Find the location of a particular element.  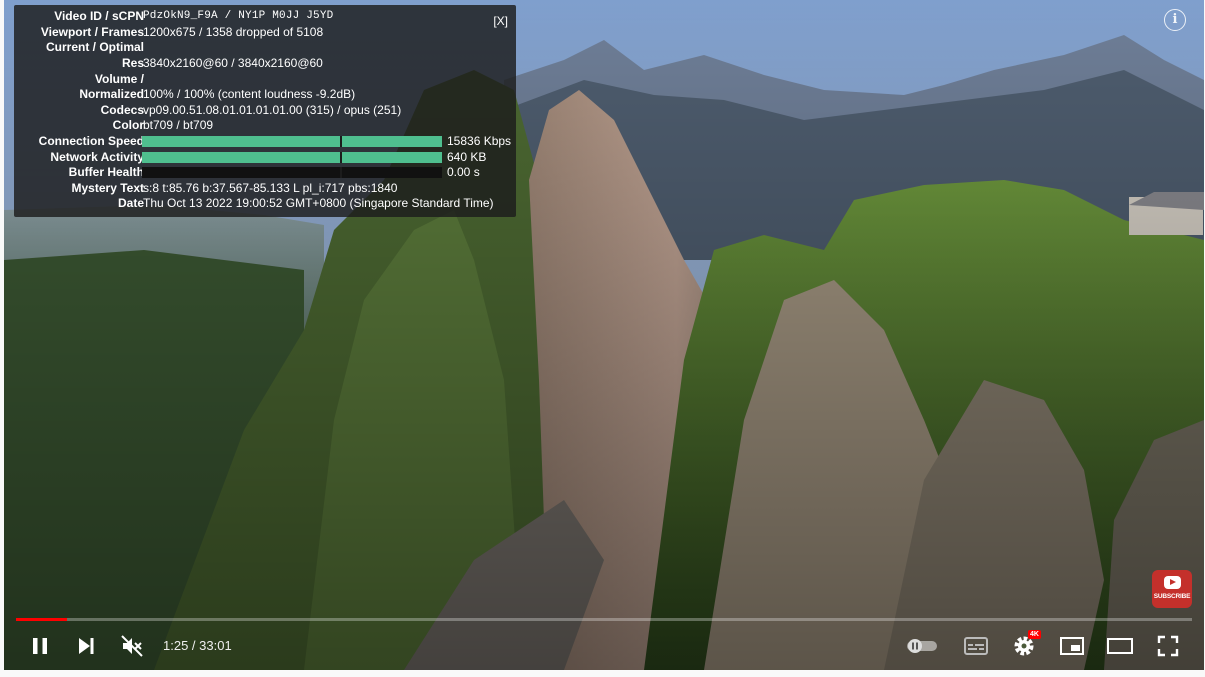

stats-value: 100% / 100% (content loudness -9.2dB) is located at coordinates (249, 94).